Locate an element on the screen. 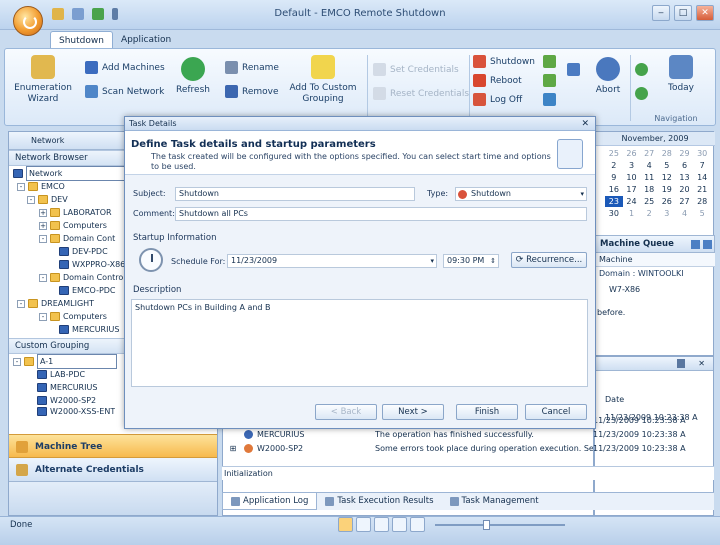  nav-forward-button is located at coordinates (641, 93).